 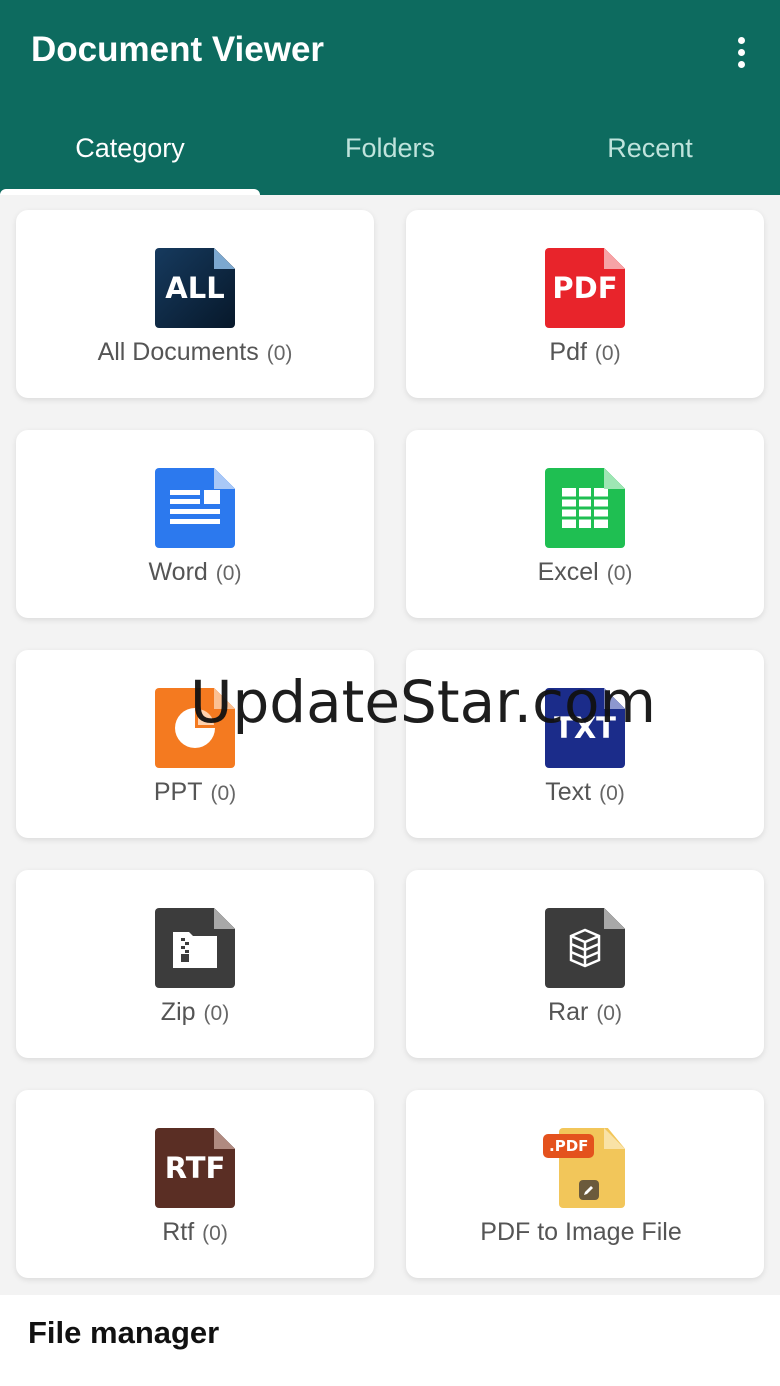 I want to click on tab-recent: Recent, so click(x=650, y=156).